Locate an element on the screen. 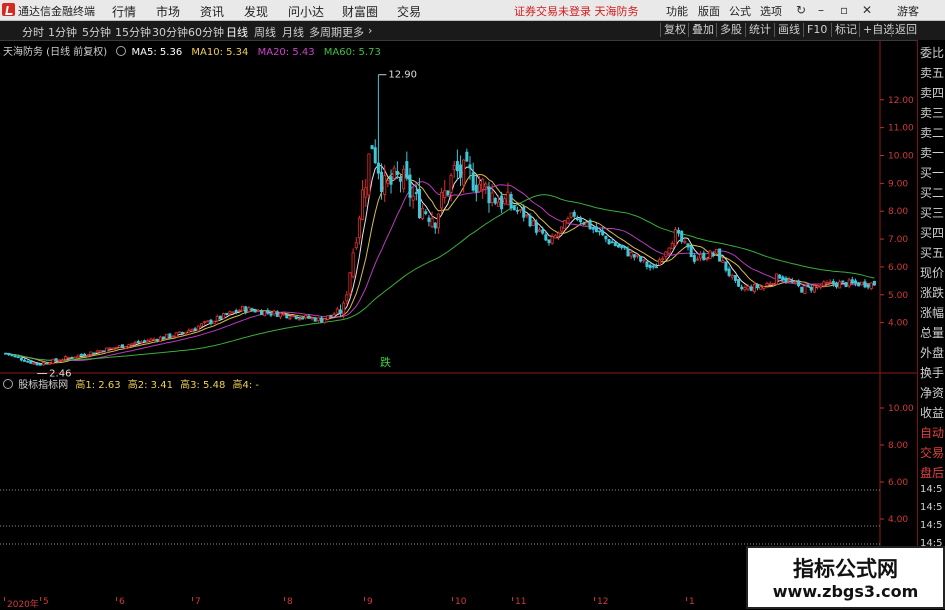 The height and width of the screenshot is (610, 945). period-5min: 5分钟 is located at coordinates (96, 32).